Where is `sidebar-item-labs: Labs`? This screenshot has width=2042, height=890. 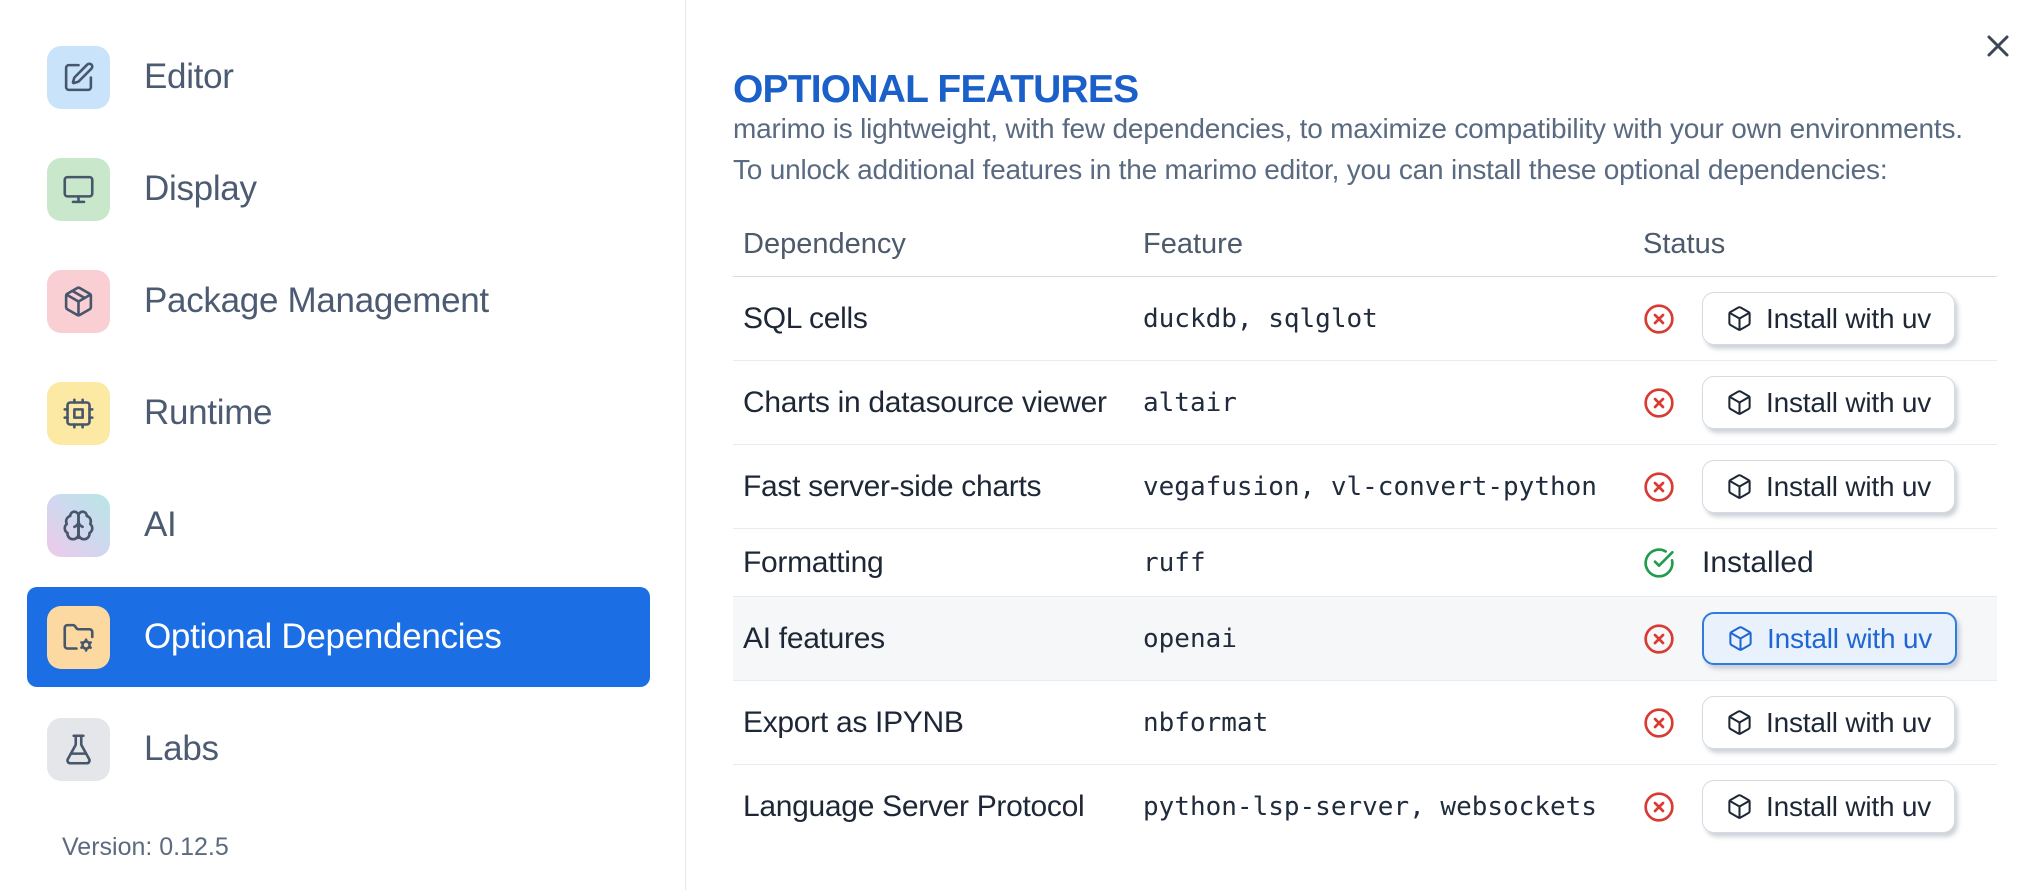 sidebar-item-labs: Labs is located at coordinates (338, 749).